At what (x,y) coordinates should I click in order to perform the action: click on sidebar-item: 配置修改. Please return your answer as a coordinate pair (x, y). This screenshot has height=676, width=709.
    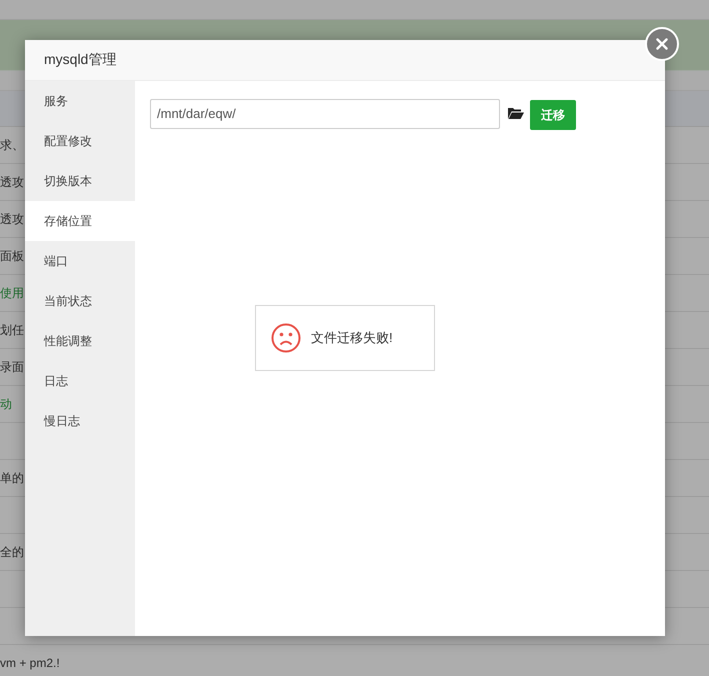
    Looking at the image, I should click on (80, 141).